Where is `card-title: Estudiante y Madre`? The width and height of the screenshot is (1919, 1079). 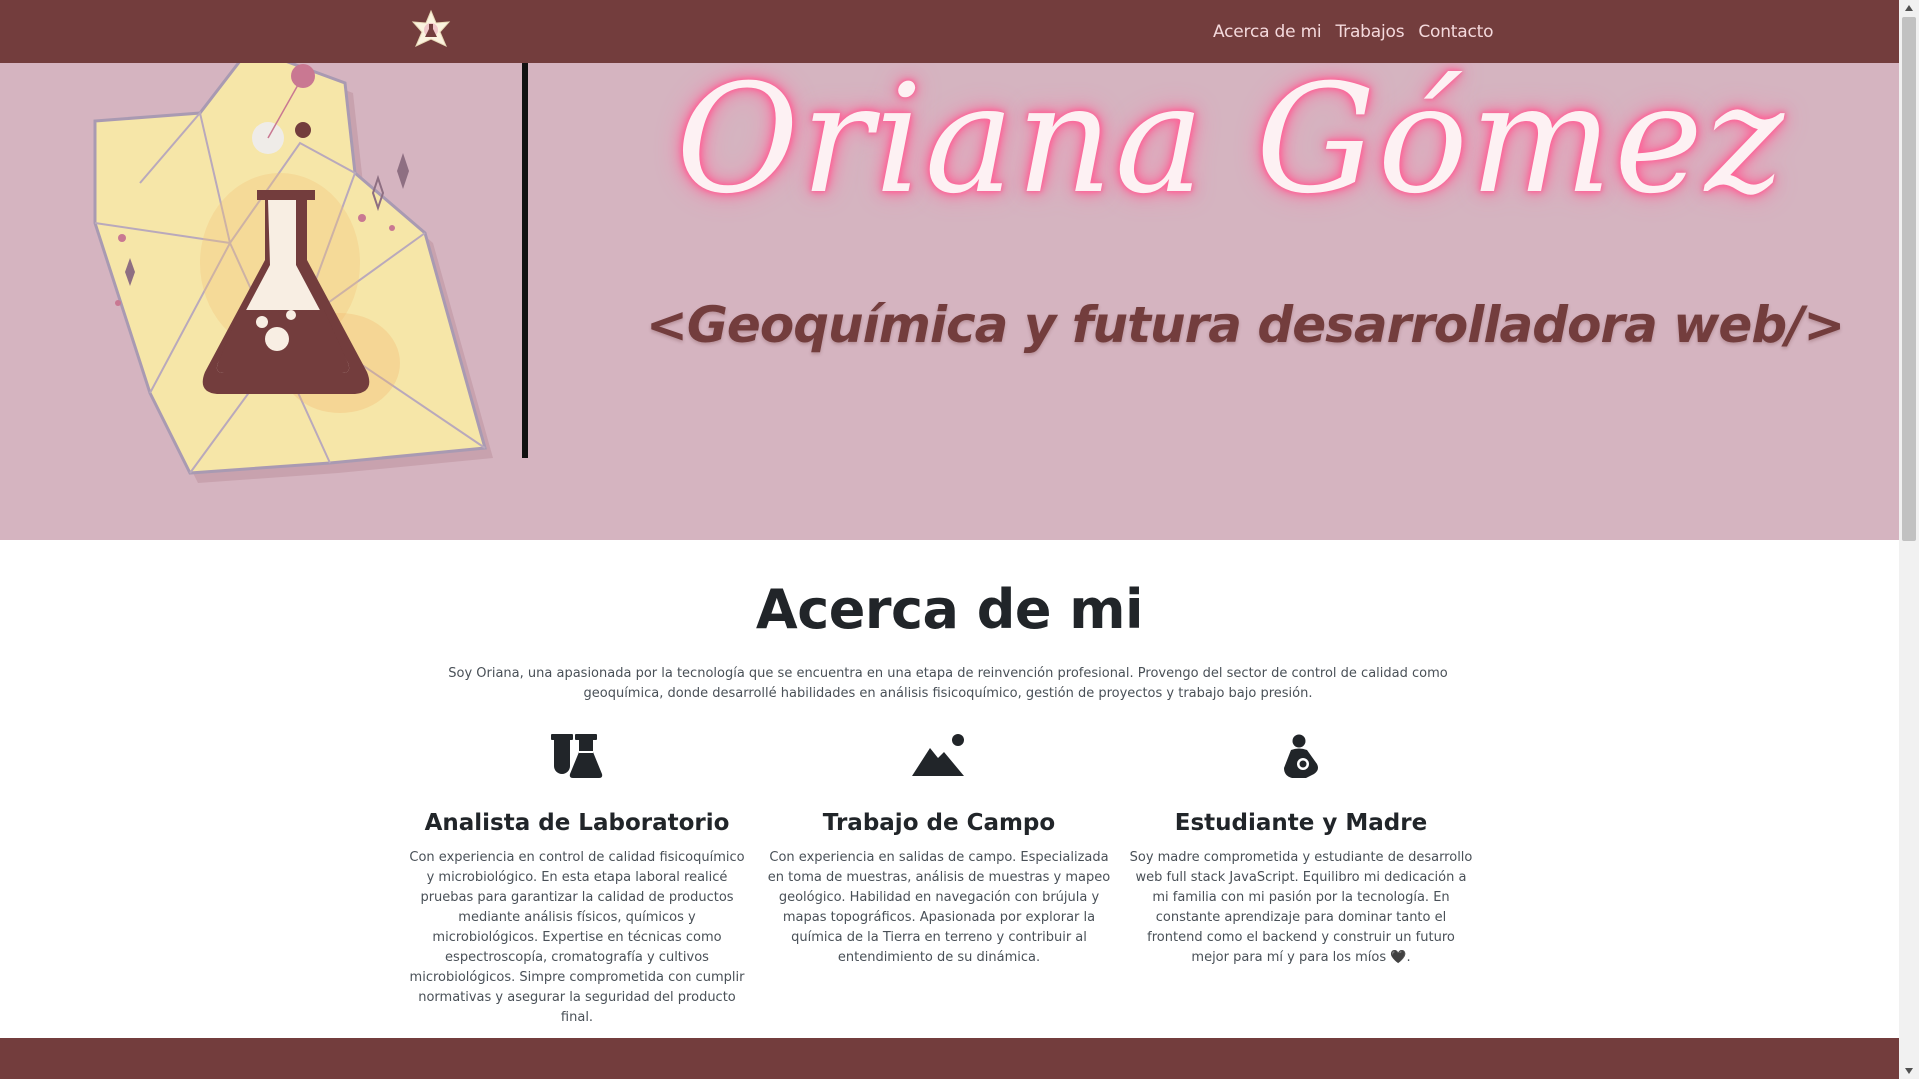 card-title: Estudiante y Madre is located at coordinates (1301, 823).